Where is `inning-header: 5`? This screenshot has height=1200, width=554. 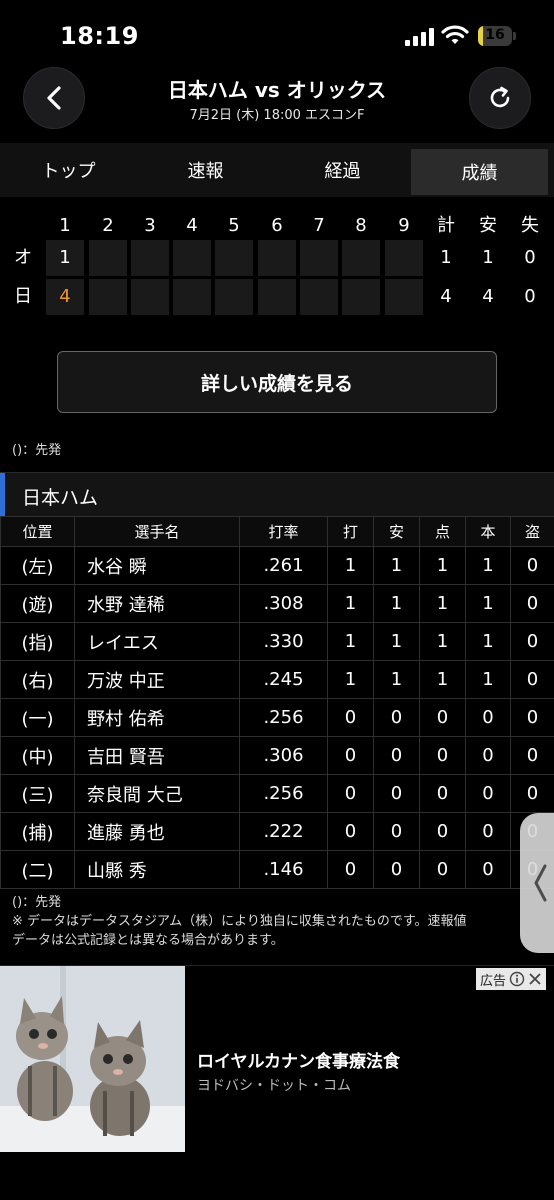
inning-header: 5 is located at coordinates (234, 225).